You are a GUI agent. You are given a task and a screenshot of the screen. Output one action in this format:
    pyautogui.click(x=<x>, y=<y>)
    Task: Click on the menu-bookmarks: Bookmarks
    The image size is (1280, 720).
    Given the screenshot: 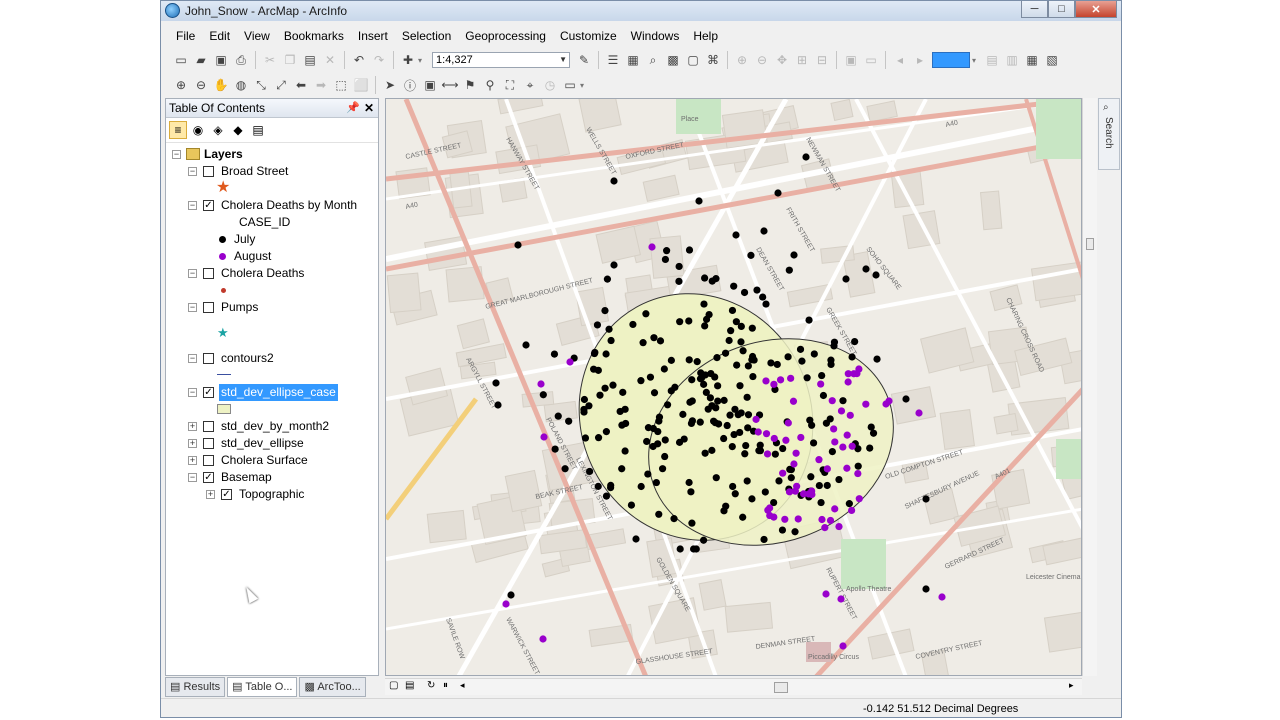 What is the action you would take?
    pyautogui.click(x=314, y=36)
    